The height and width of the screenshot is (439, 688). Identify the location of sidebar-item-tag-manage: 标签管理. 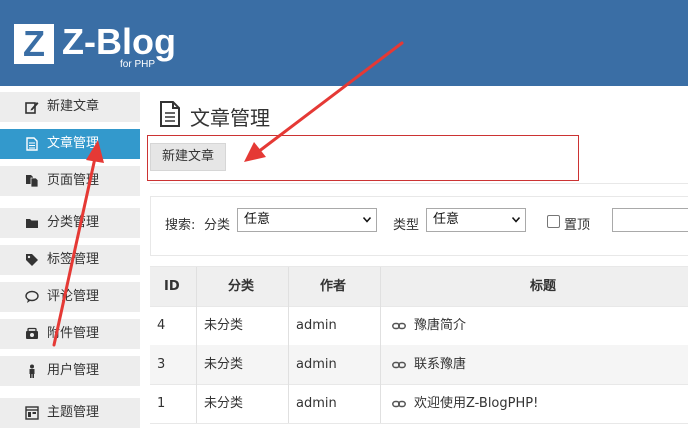
(70, 260).